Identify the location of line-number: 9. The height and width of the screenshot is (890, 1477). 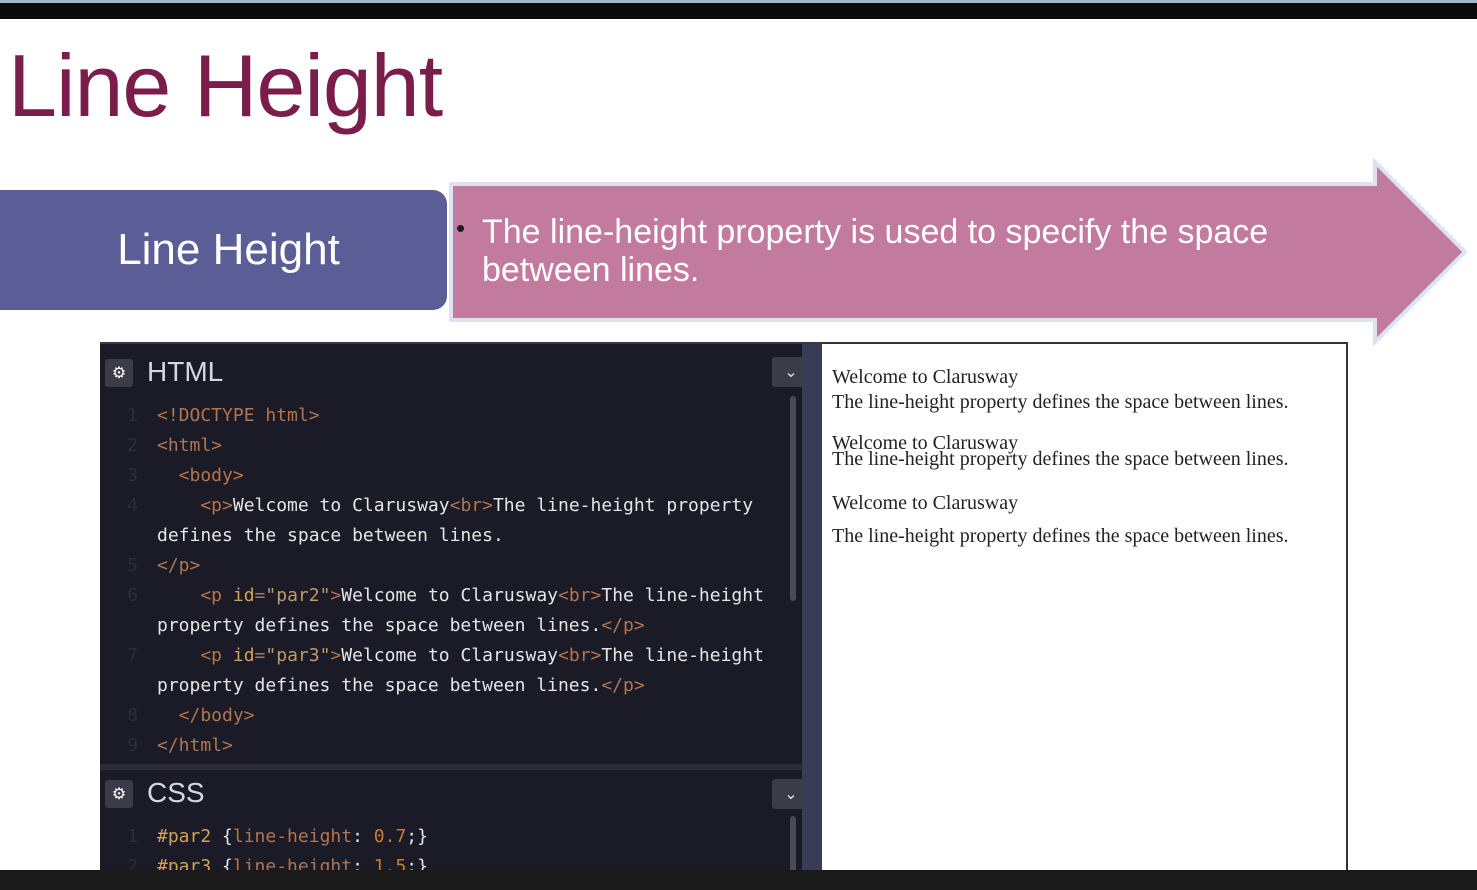
(132, 745).